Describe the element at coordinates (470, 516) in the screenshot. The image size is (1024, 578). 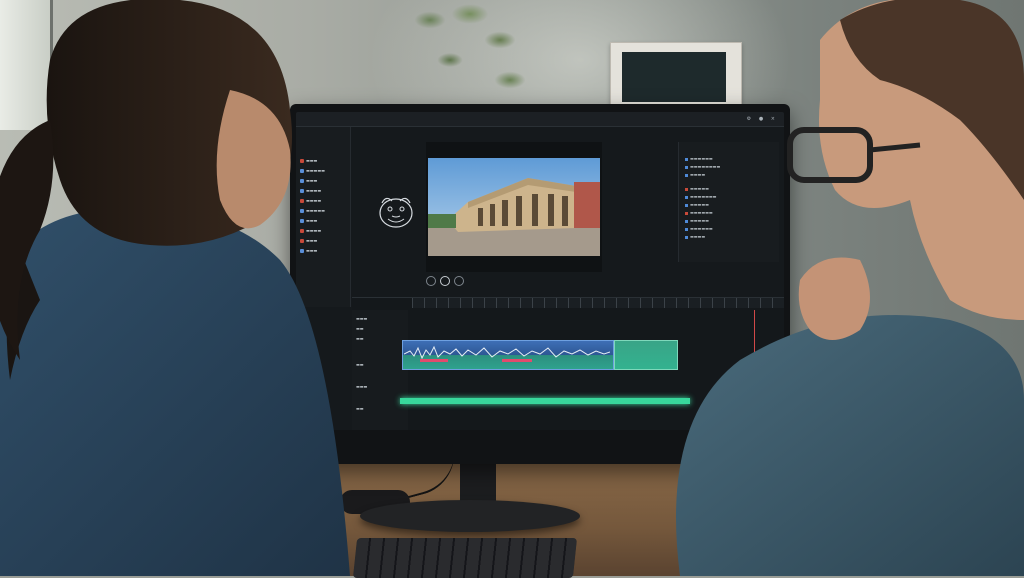
I see `monitor-base` at that location.